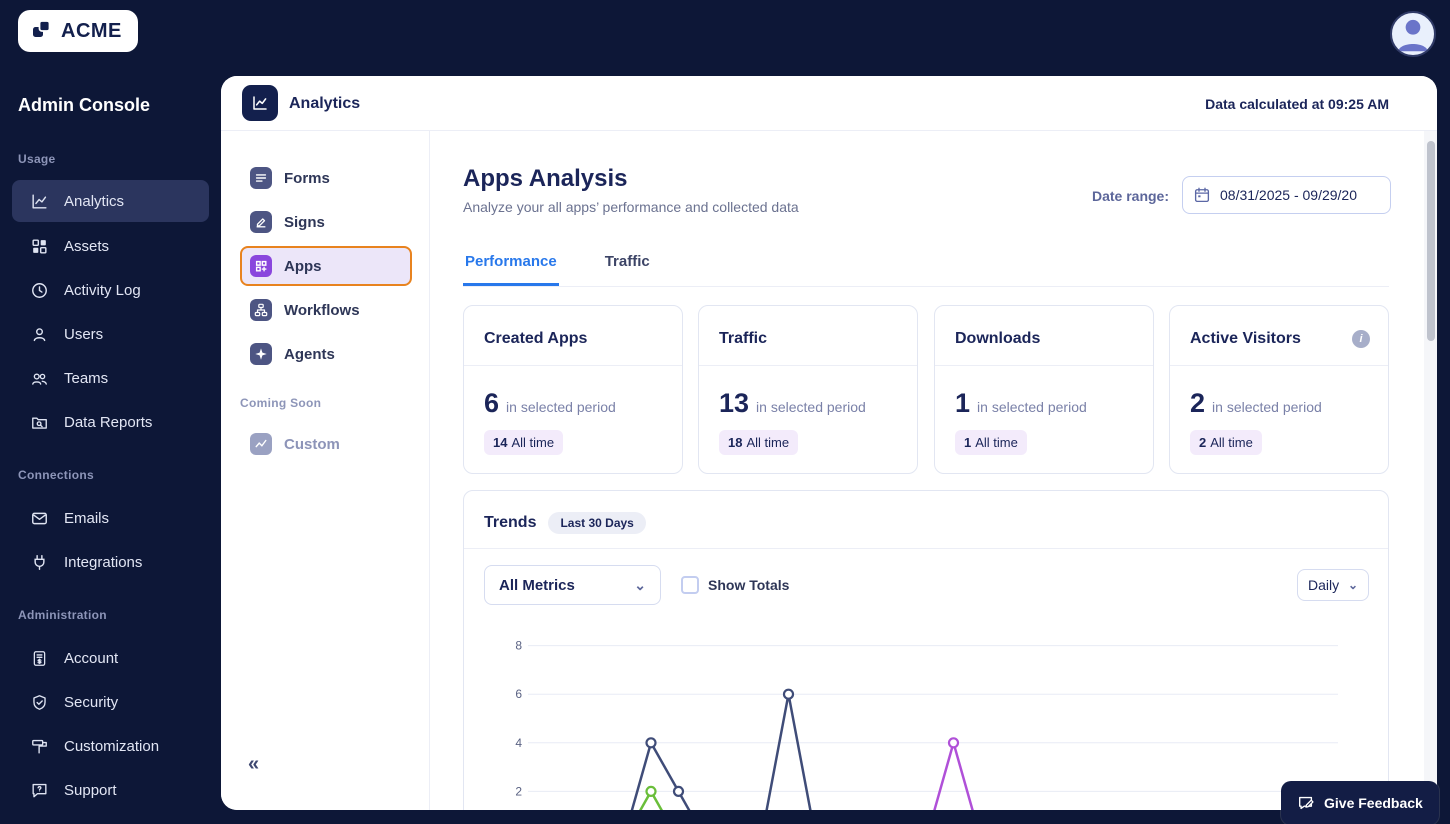 This screenshot has height=824, width=1450. I want to click on chevron-down-icon: ⌄, so click(1352, 585).